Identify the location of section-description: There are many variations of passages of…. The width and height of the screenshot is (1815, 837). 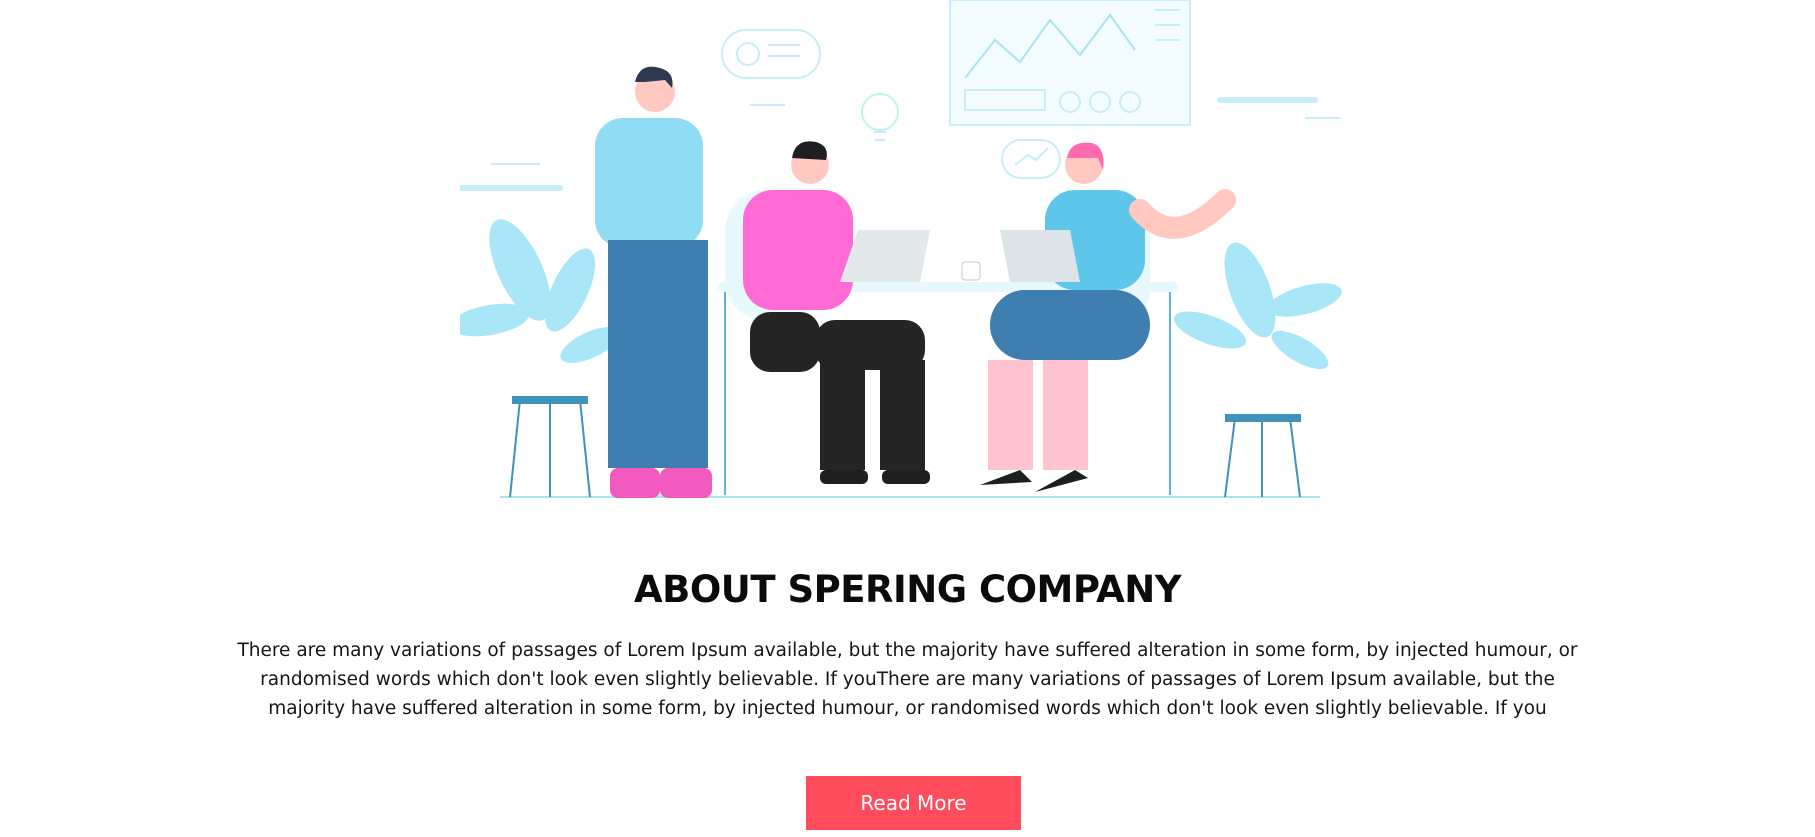
(907, 679).